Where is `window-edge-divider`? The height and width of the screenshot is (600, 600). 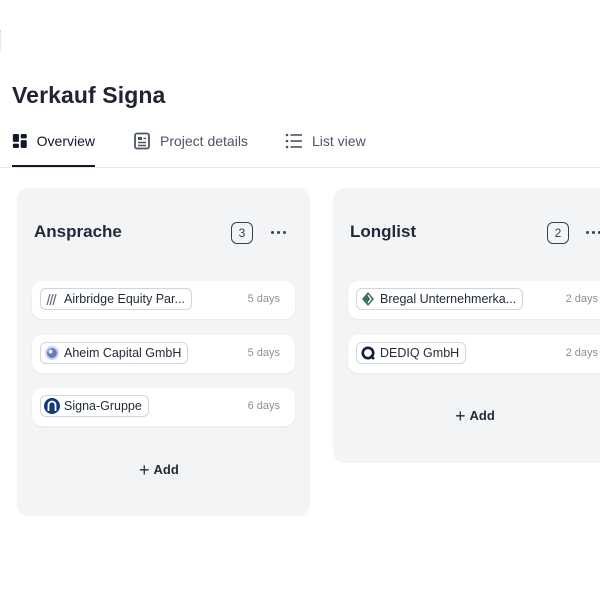 window-edge-divider is located at coordinates (3, 41).